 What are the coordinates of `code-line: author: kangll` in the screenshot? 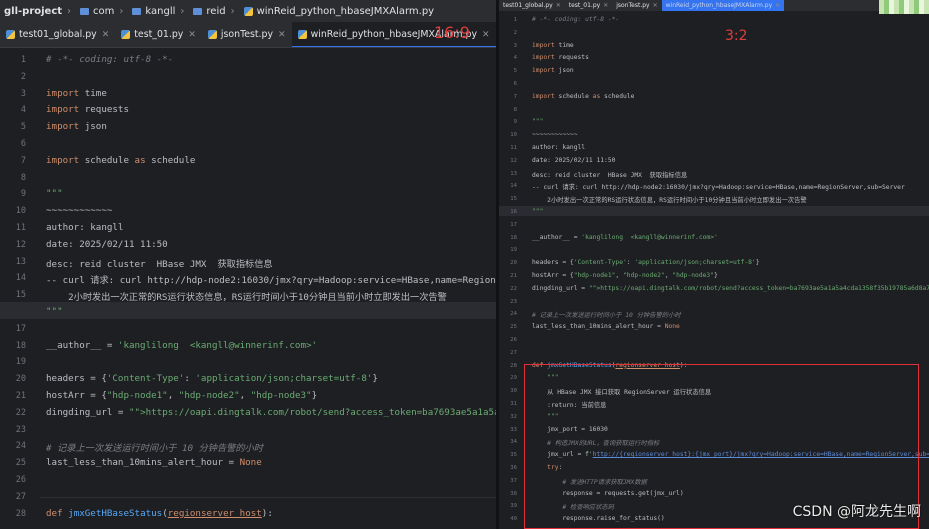 It's located at (85, 227).